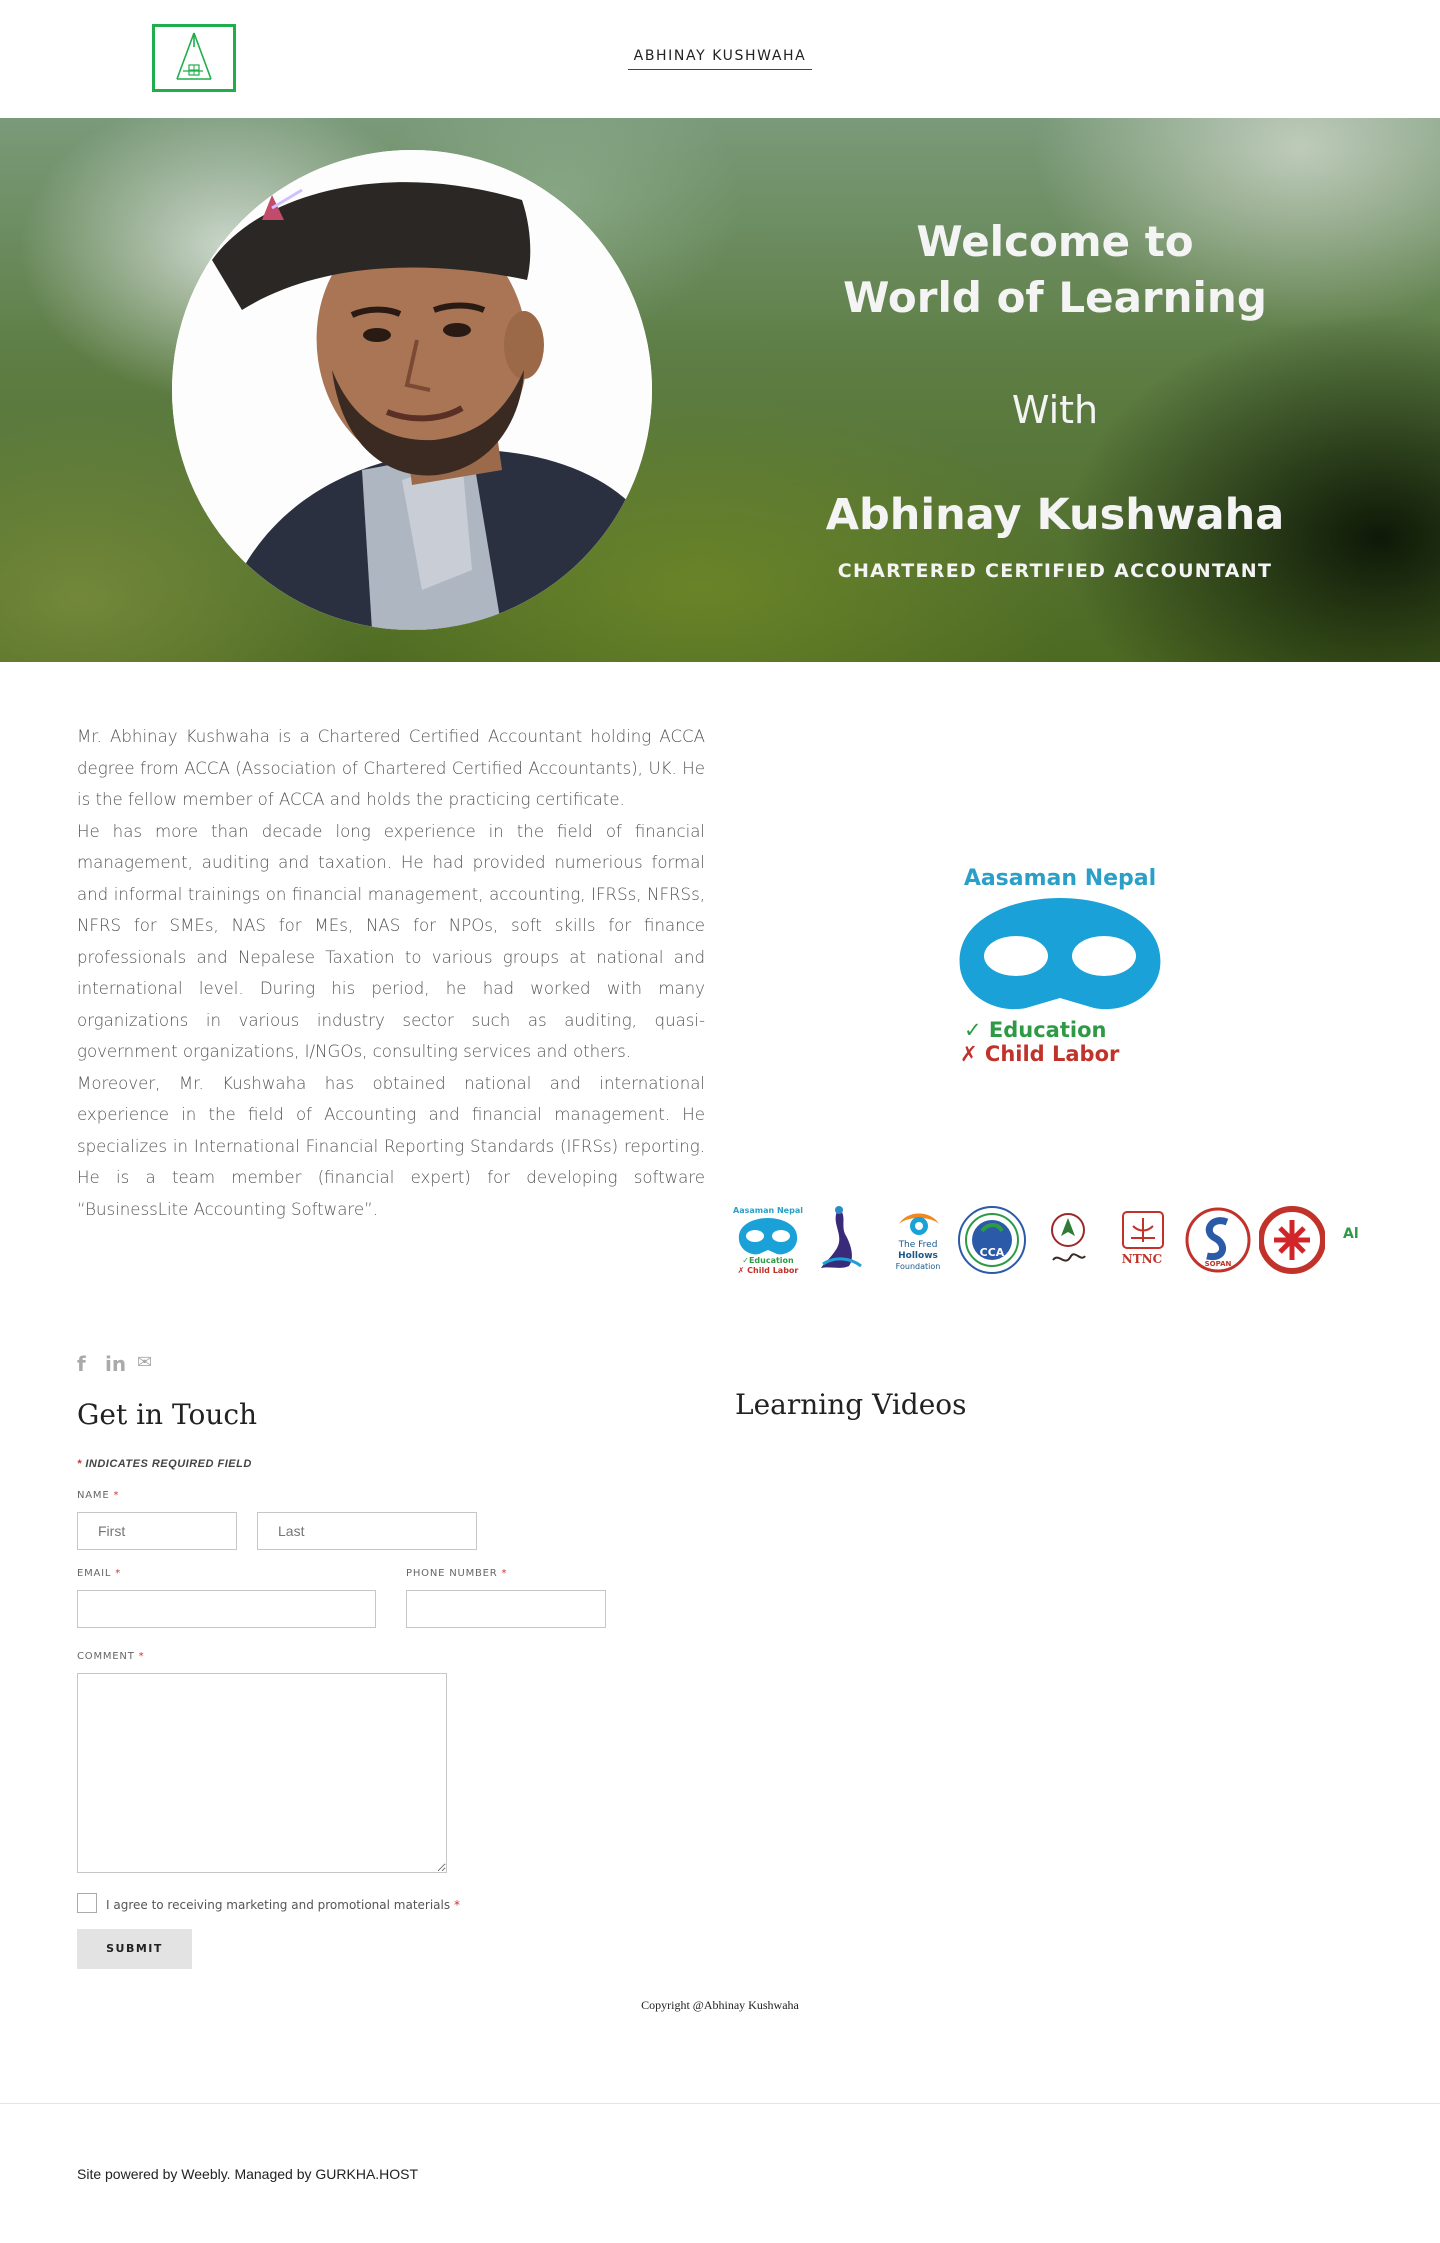  What do you see at coordinates (1218, 1242) in the screenshot?
I see `partner-sopan-logo: SOPAN` at bounding box center [1218, 1242].